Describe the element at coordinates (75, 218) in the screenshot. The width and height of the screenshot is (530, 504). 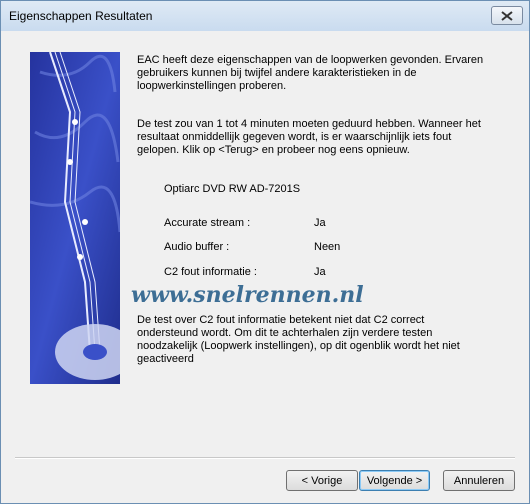
I see `music-cd-image` at that location.